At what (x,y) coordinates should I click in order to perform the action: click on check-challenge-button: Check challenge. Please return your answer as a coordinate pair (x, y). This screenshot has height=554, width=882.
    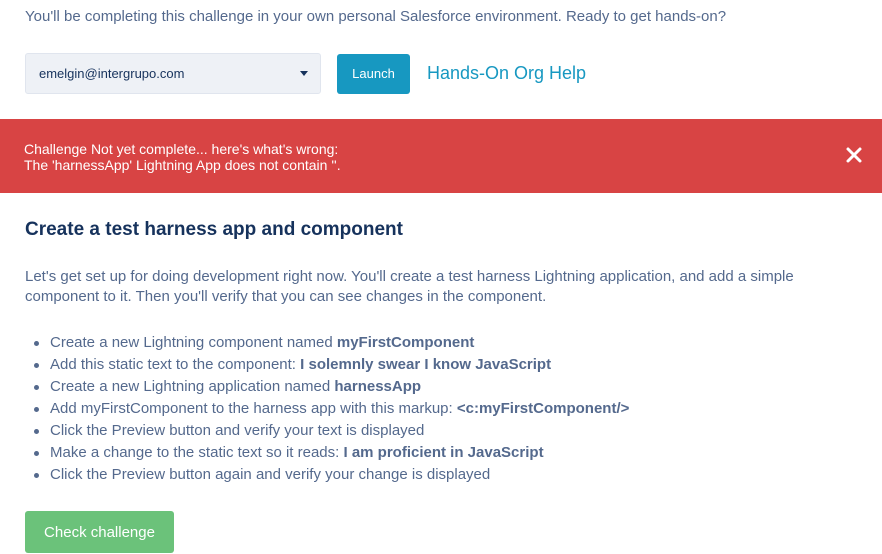
    Looking at the image, I should click on (99, 532).